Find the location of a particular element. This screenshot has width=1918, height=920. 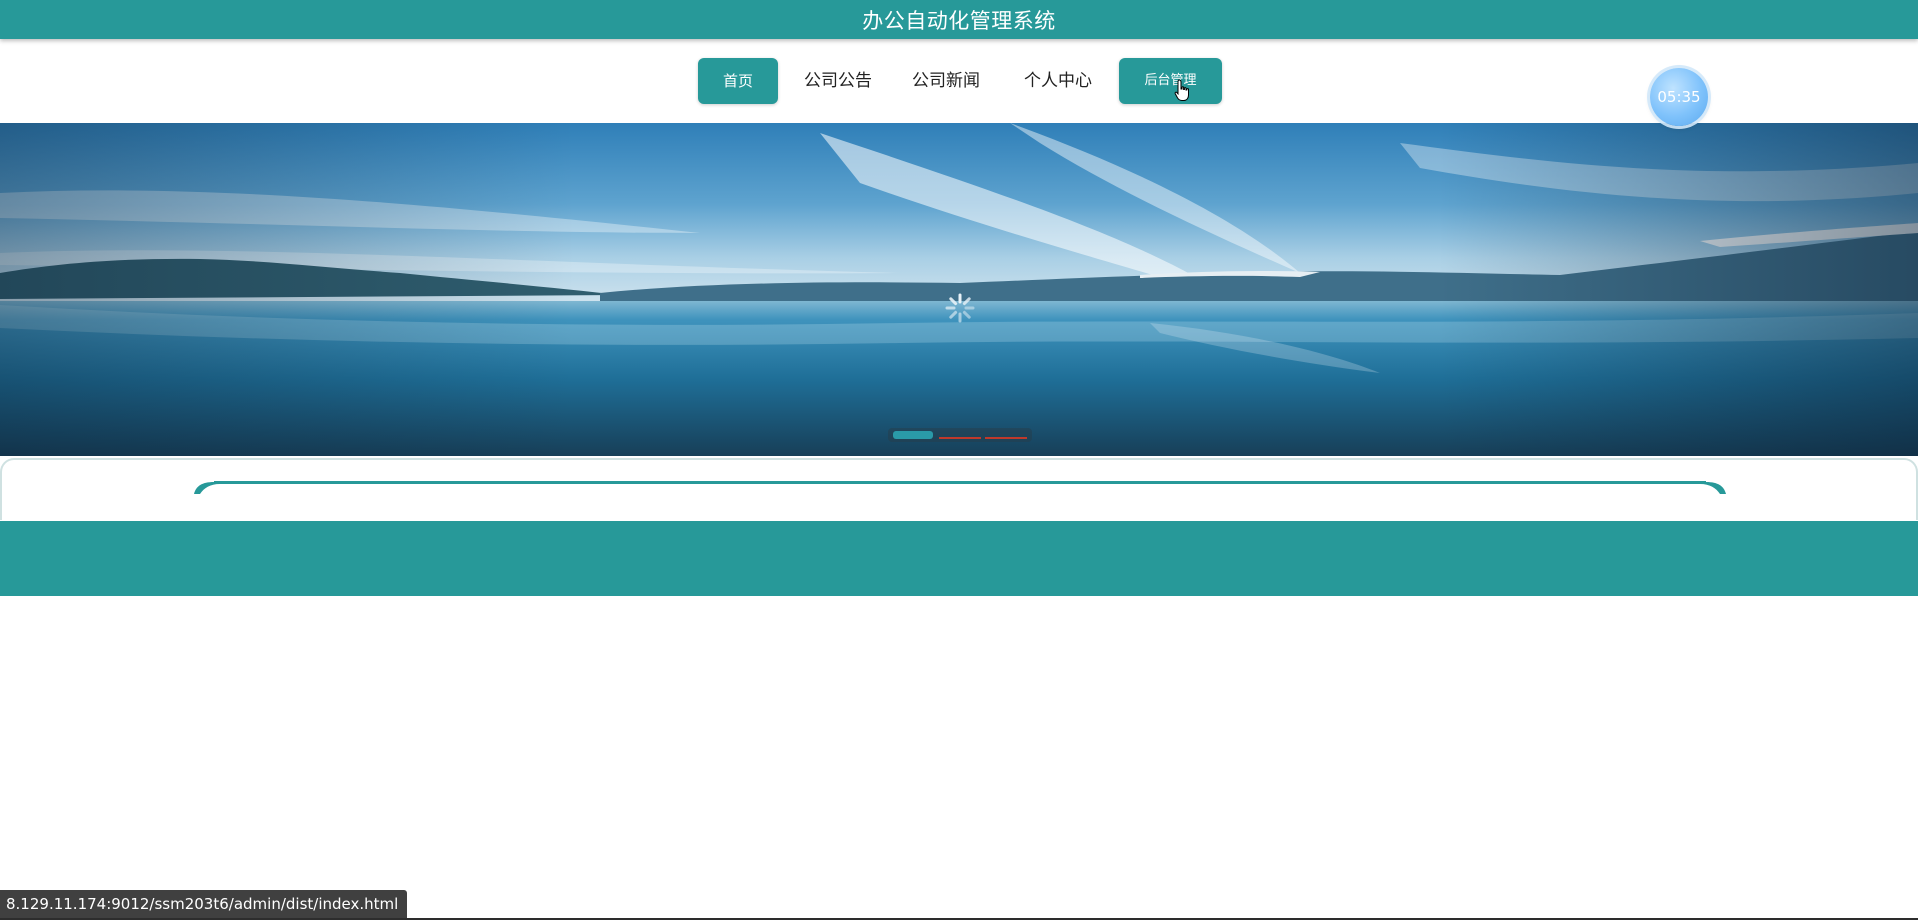

clock-time: 05:35 is located at coordinates (1679, 97).